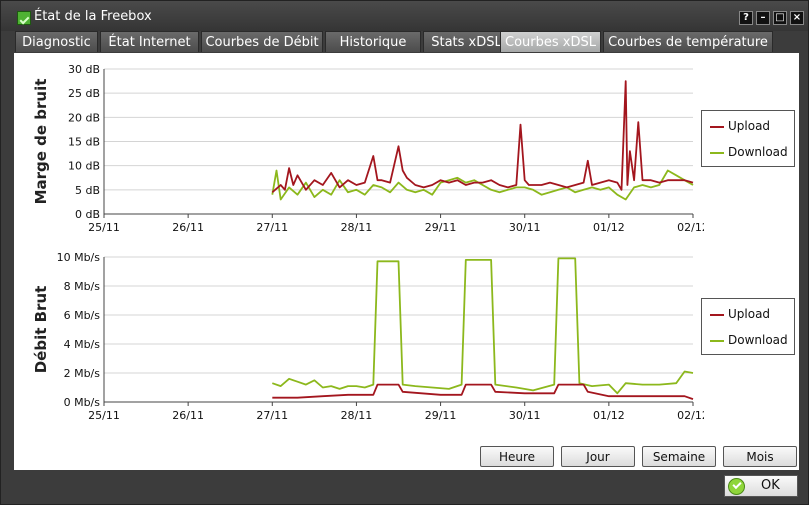 This screenshot has width=809, height=505. I want to click on download-series-line, so click(482, 185).